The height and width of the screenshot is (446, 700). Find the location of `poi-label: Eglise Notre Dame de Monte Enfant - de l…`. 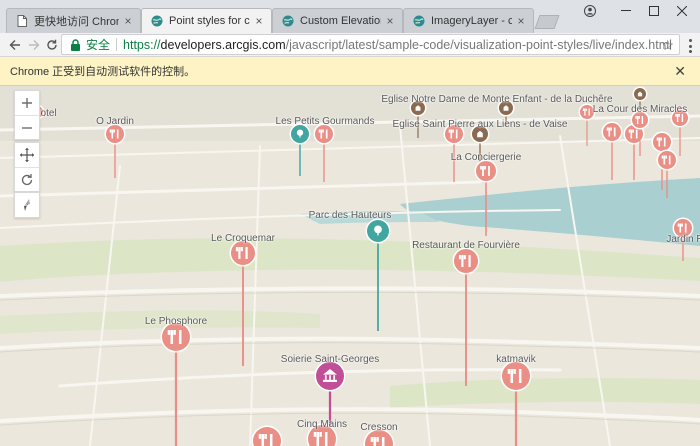

poi-label: Eglise Notre Dame de Monte Enfant - de l… is located at coordinates (497, 99).